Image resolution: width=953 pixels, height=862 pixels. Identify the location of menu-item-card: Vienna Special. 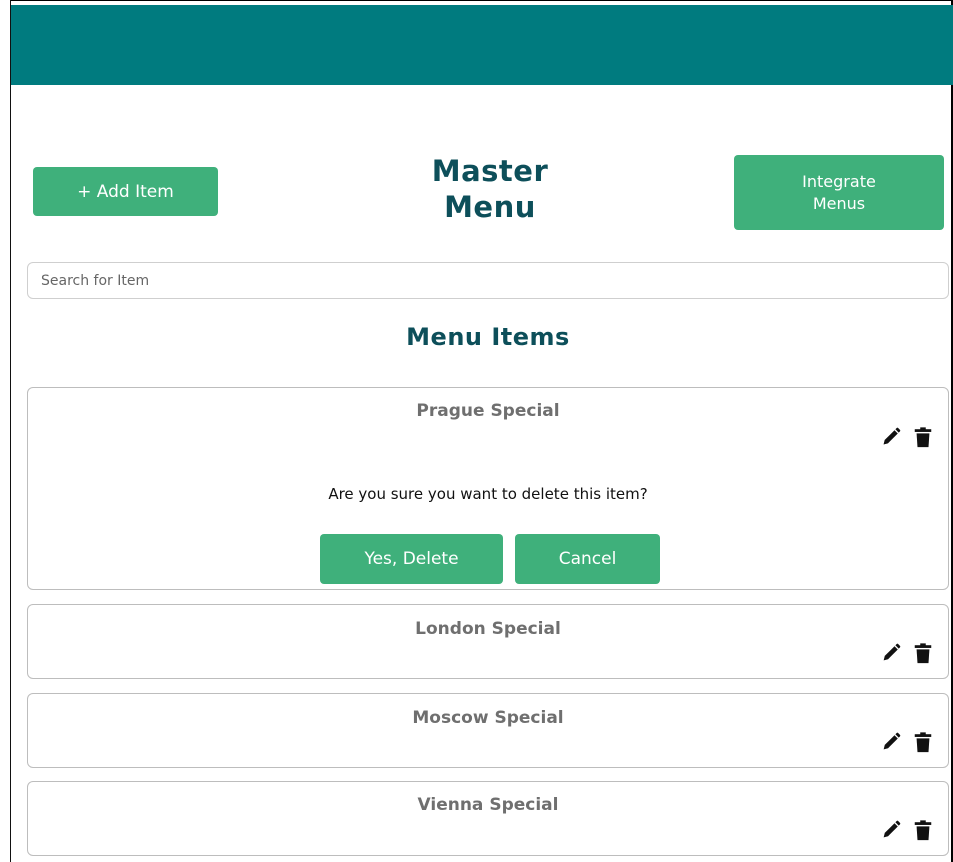
(488, 818).